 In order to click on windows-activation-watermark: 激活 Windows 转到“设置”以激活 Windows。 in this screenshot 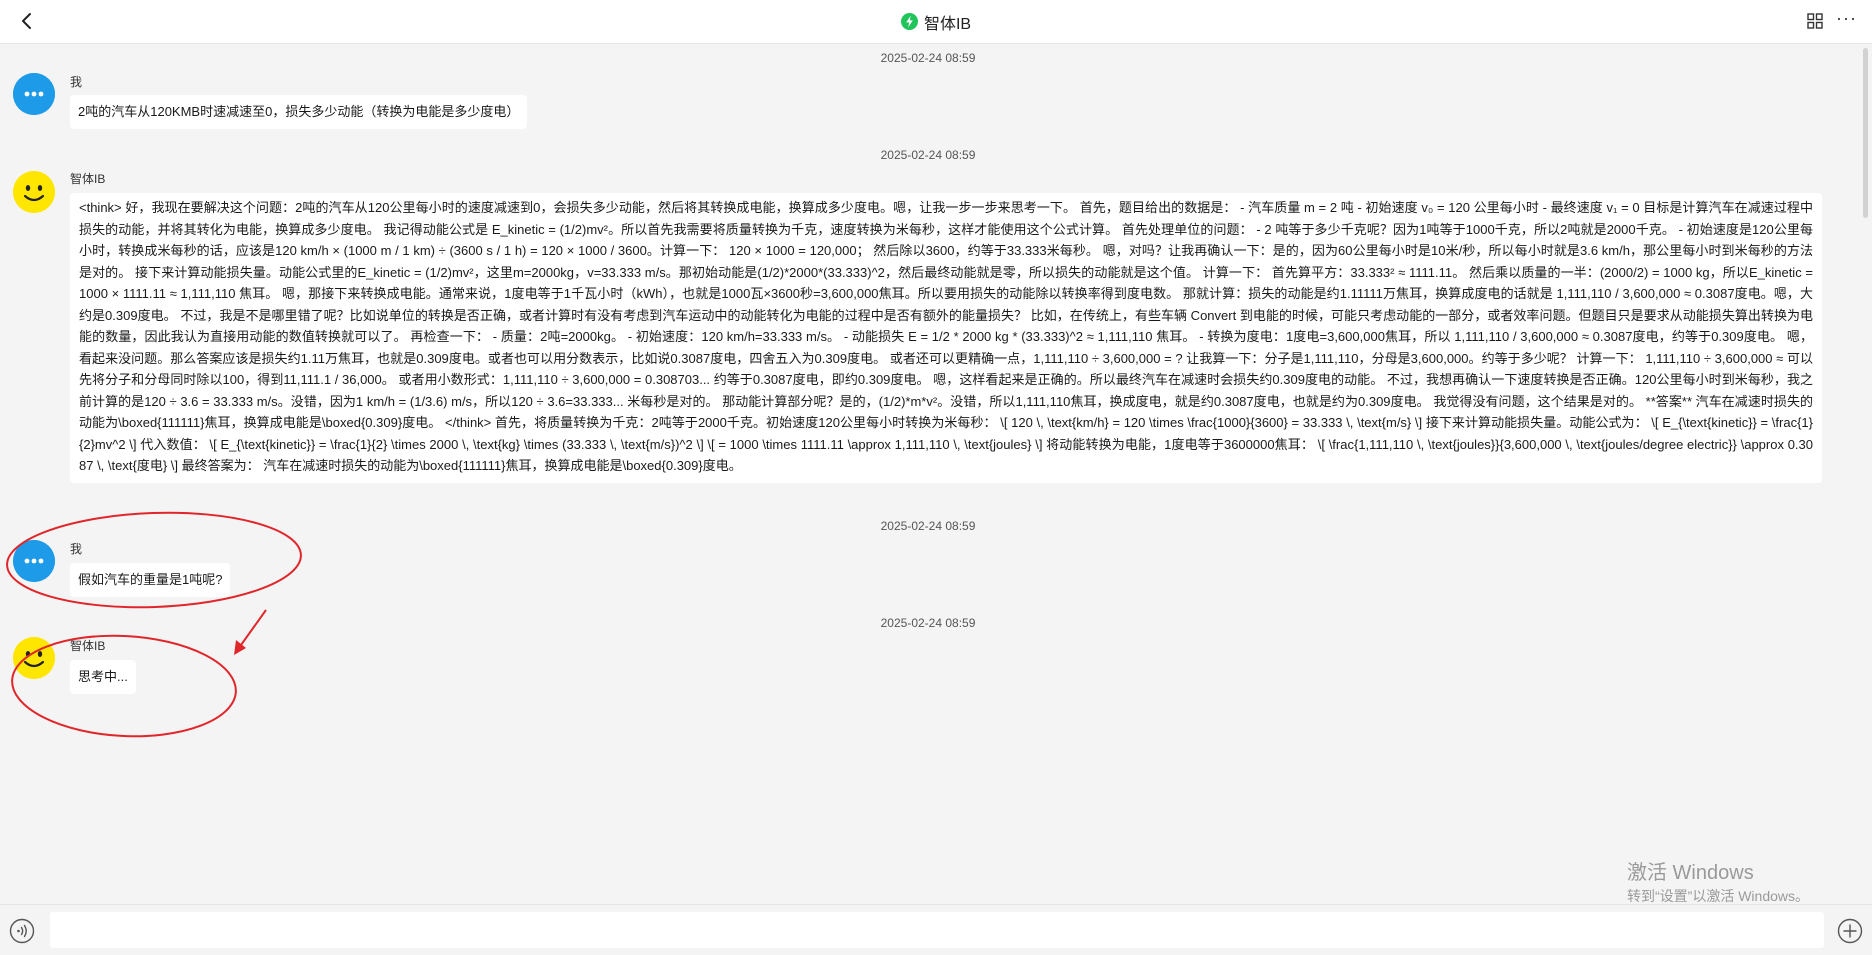, I will do `click(1718, 883)`.